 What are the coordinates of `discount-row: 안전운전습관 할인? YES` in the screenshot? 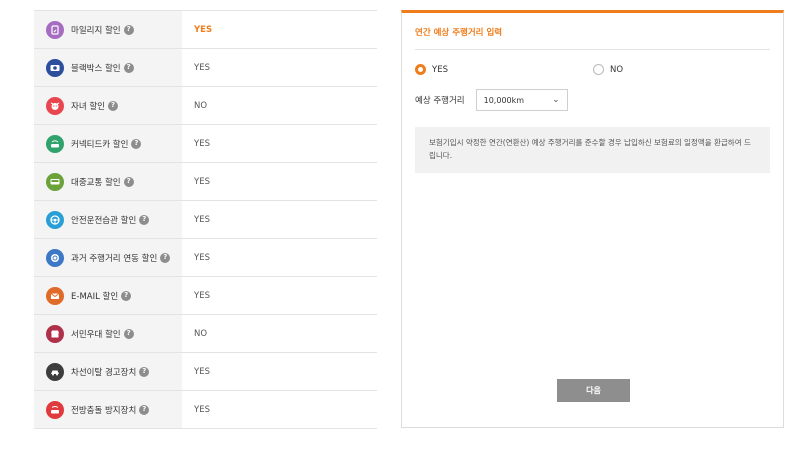 It's located at (205, 220).